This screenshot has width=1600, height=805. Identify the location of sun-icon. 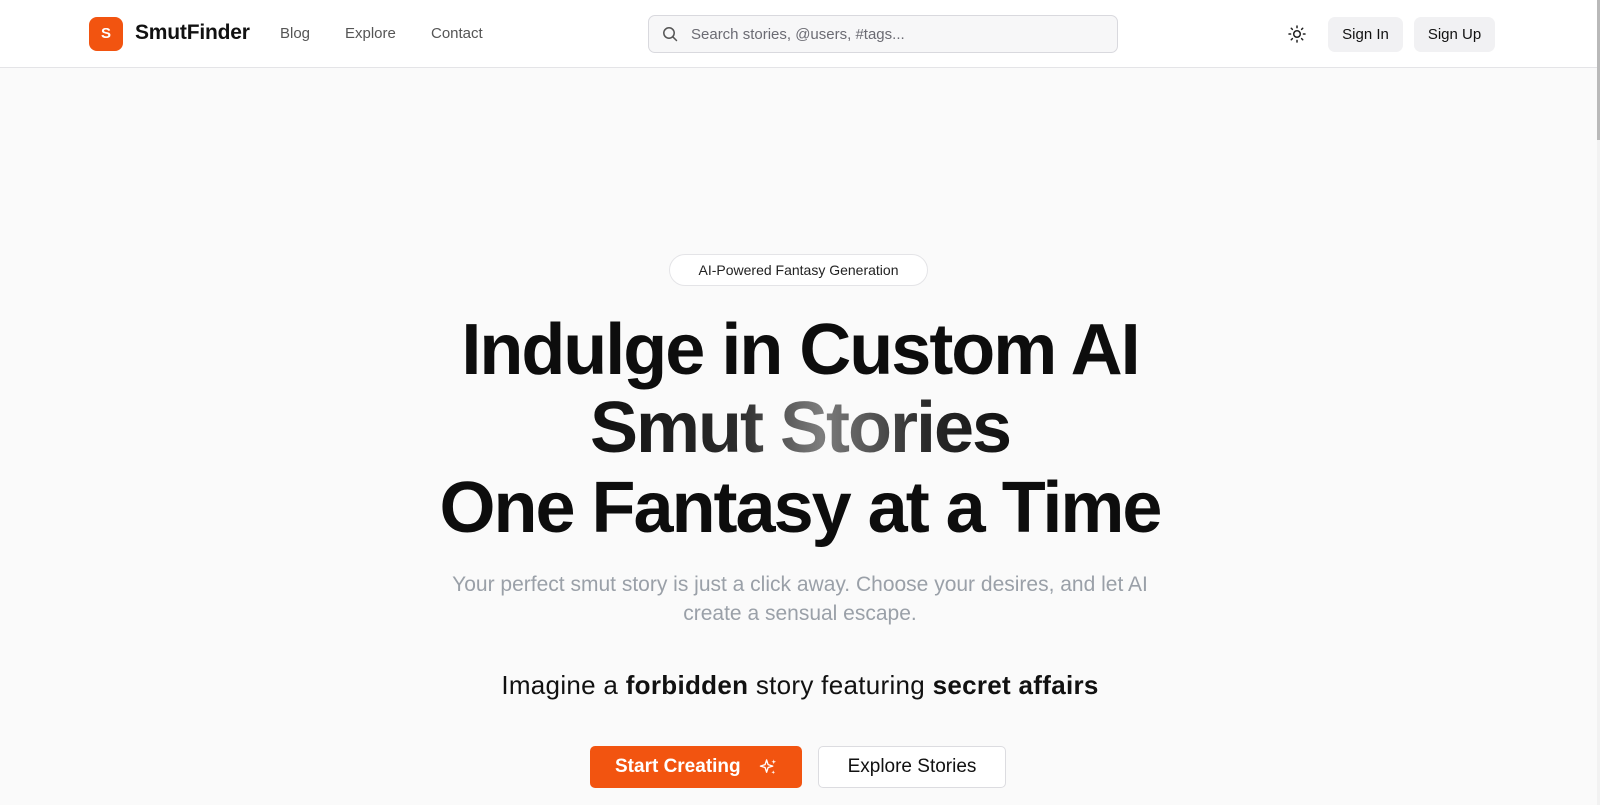
(1297, 34).